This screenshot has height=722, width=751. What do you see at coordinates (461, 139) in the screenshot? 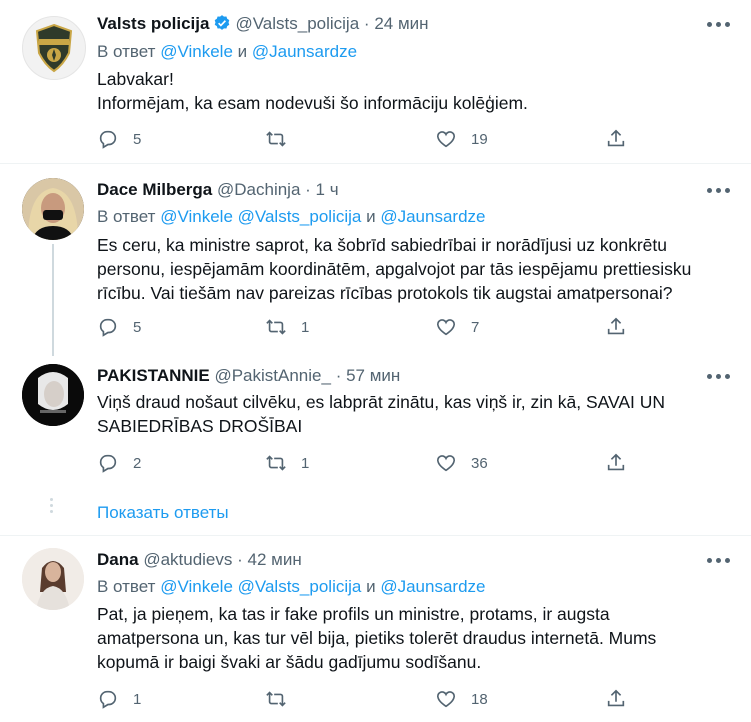
I see `like-button: 19` at bounding box center [461, 139].